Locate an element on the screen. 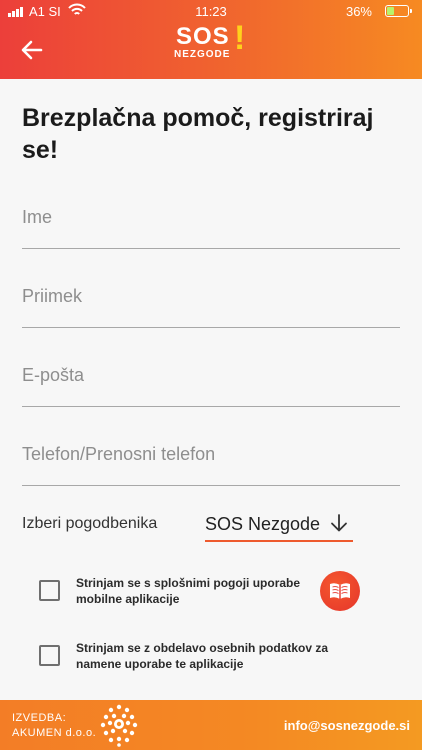  footer-credit-label: IZVEDBA: is located at coordinates (39, 718).